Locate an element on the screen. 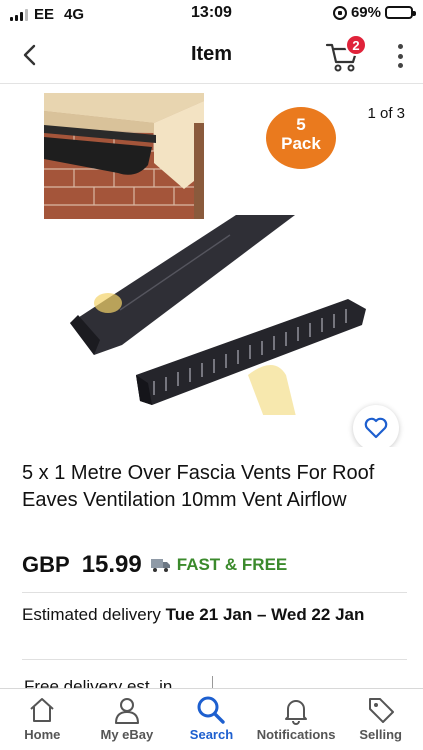 The width and height of the screenshot is (423, 750). tab-search: Search is located at coordinates (211, 719).